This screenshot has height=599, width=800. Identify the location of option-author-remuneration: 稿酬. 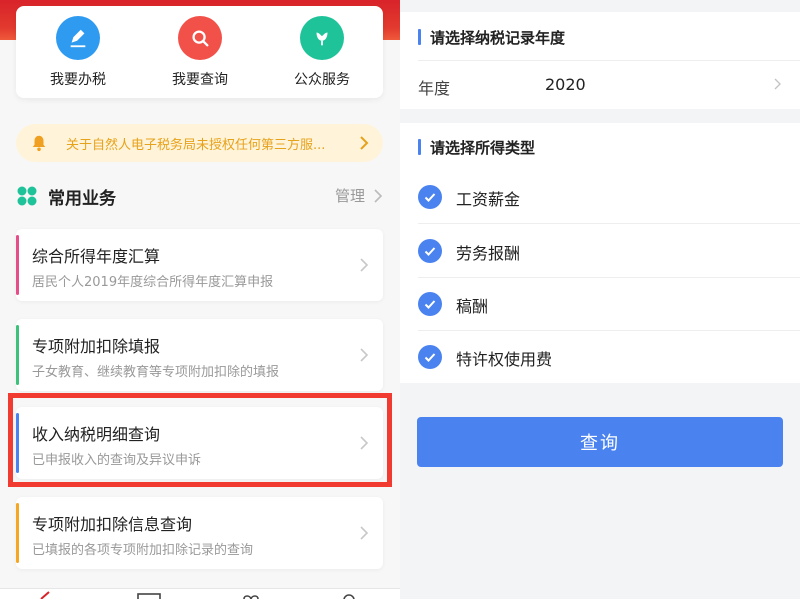
(609, 303).